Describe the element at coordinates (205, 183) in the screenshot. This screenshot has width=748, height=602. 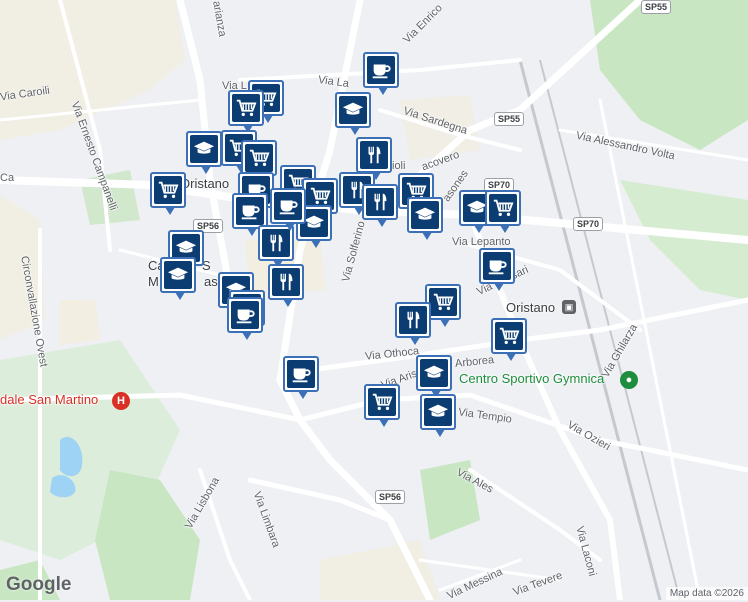
I see `city-label: Oristano` at that location.